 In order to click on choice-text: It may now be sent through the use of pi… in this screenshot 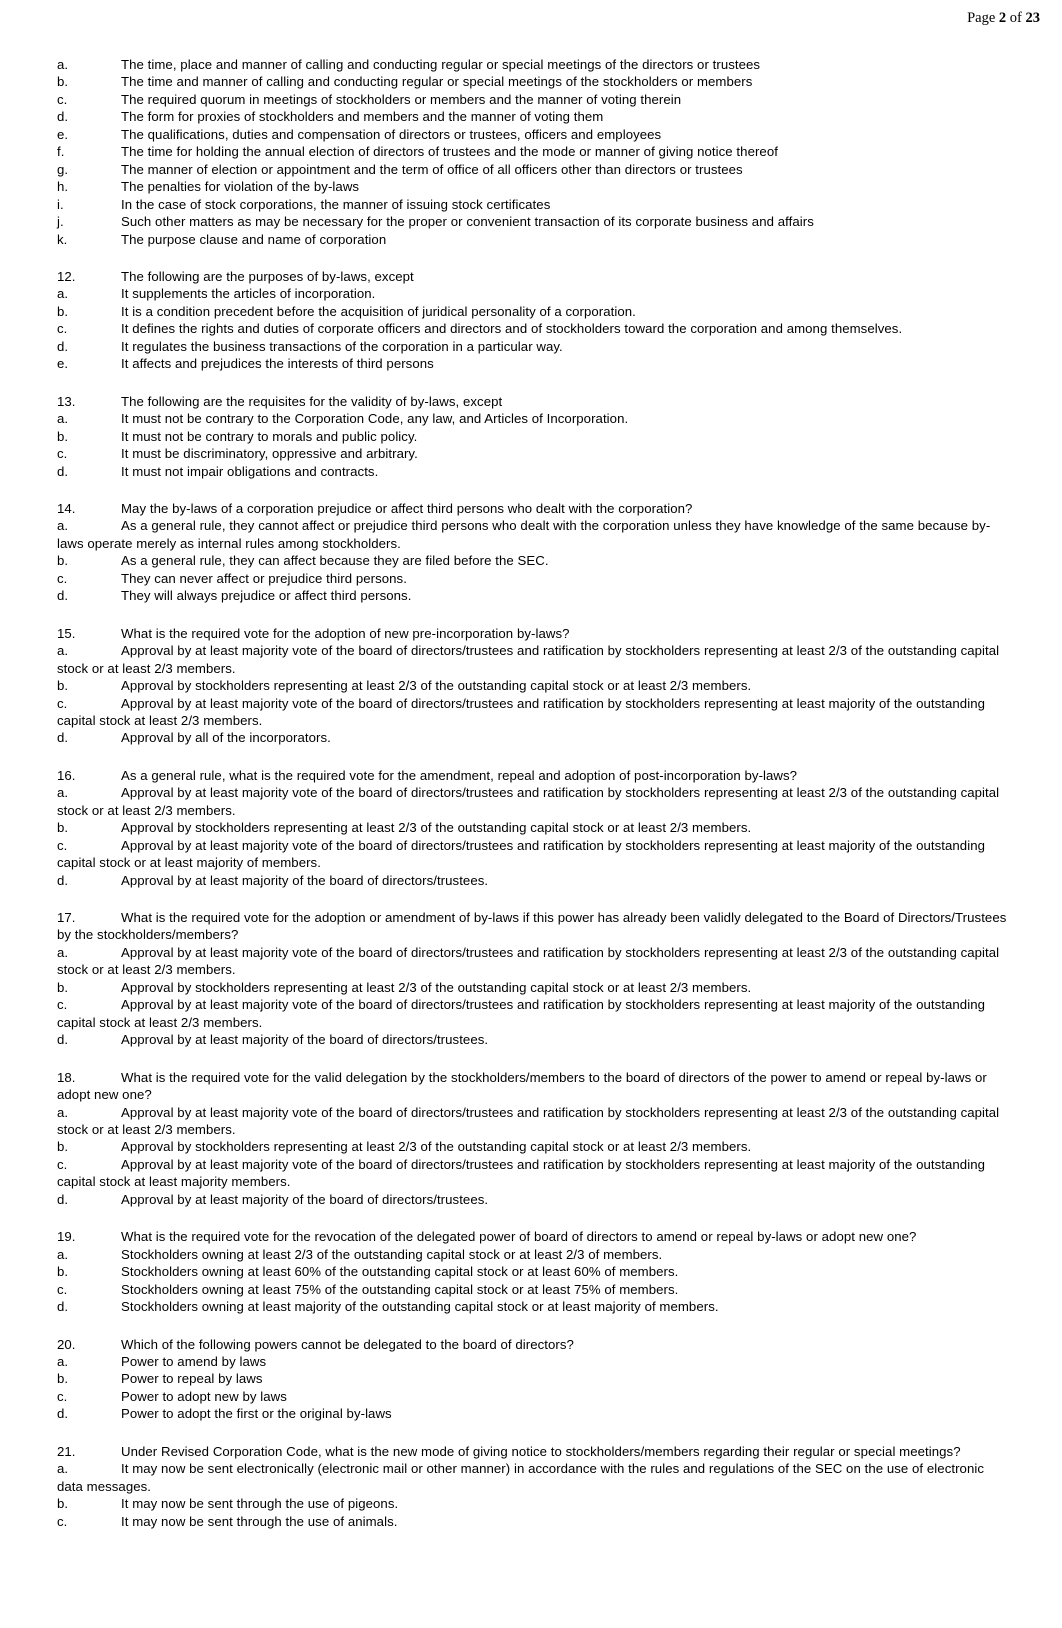, I will do `click(260, 1504)`.